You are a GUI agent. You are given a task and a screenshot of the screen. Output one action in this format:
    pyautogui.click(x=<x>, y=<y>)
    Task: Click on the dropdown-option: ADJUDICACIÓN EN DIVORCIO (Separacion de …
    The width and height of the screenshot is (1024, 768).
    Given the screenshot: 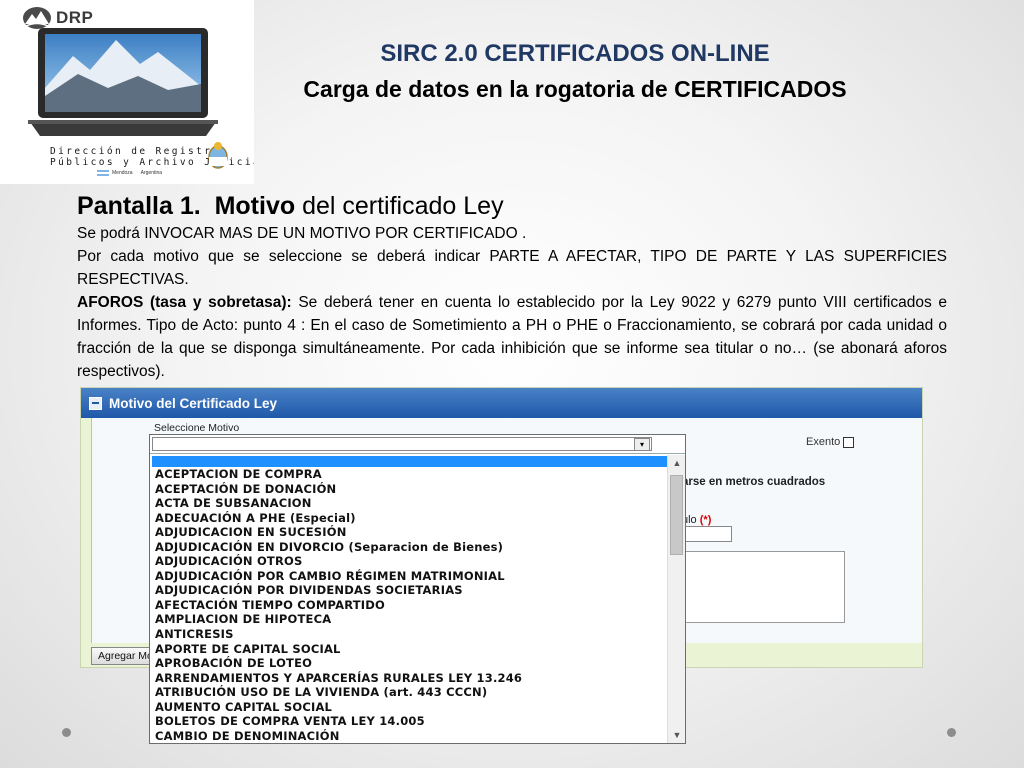 What is the action you would take?
    pyautogui.click(x=410, y=547)
    